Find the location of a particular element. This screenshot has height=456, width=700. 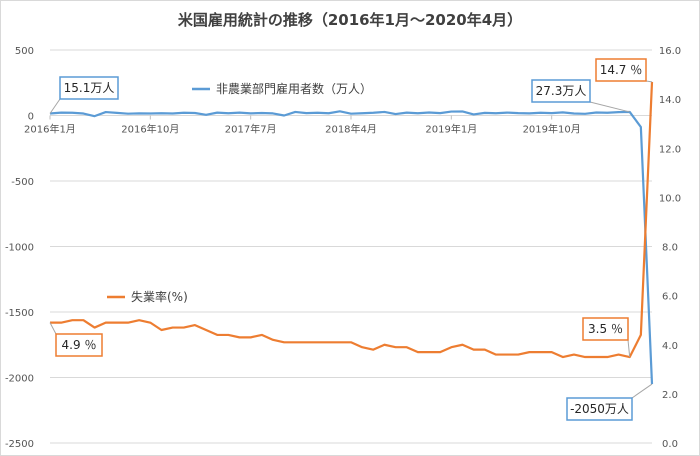

x-tick-label: 2016年10月 is located at coordinates (150, 129).